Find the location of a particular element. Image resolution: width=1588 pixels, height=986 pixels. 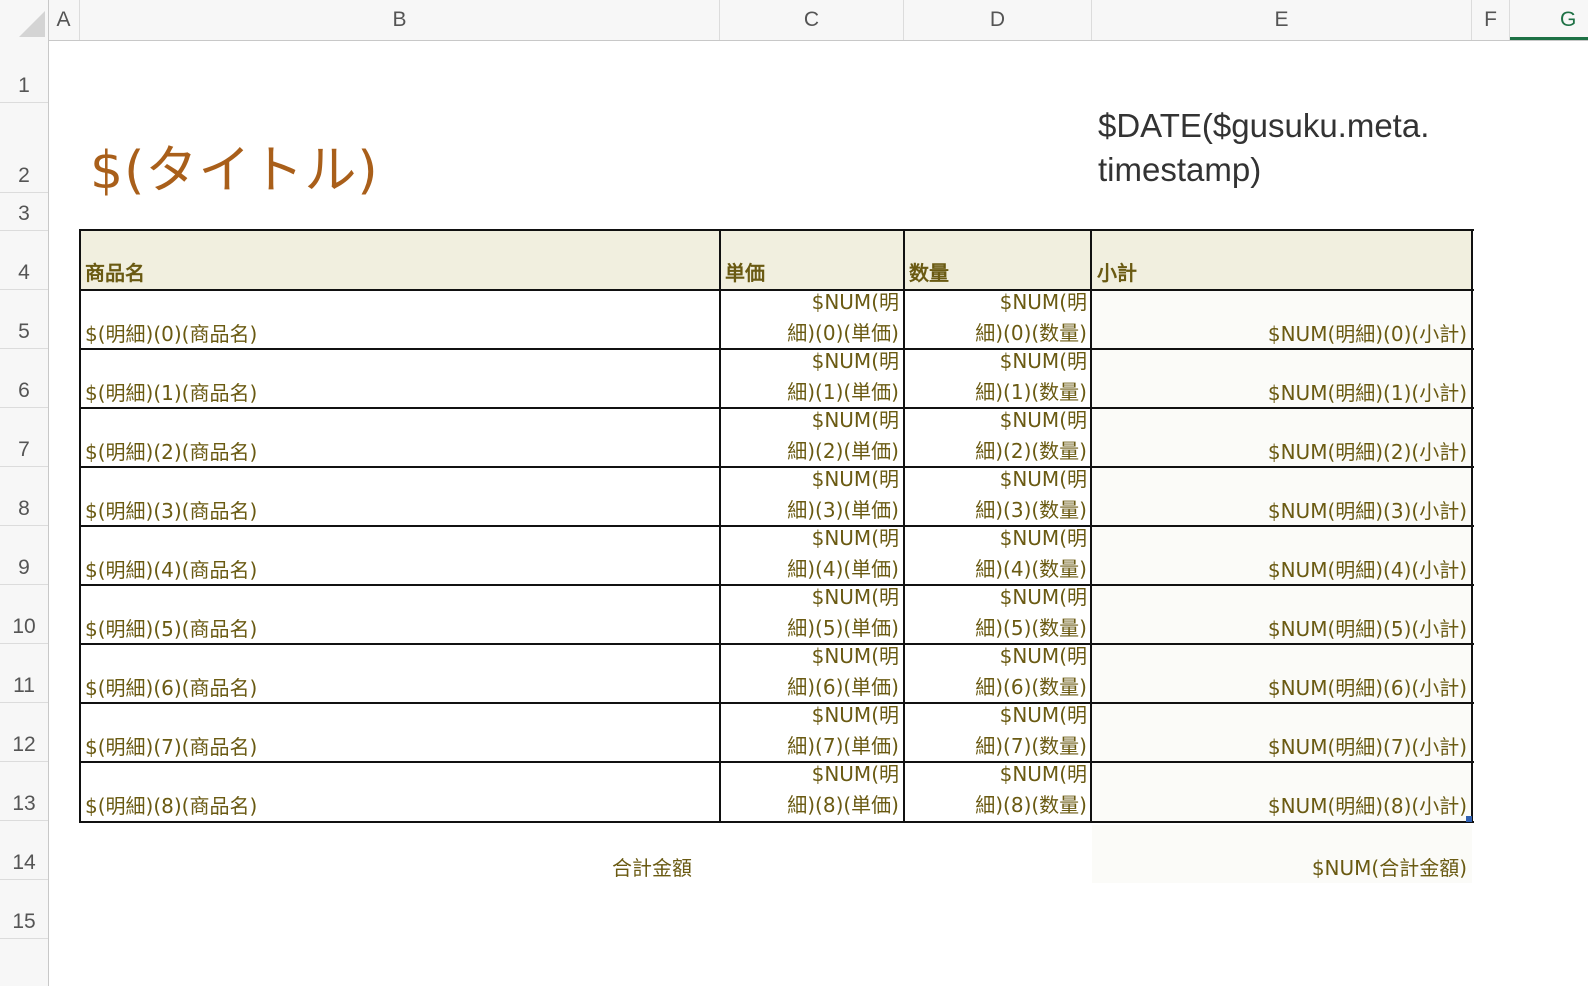

row-header-bar: 1 2 3 4 5 6 7 8 9 10 11 12 13 14 15 is located at coordinates (24, 513).